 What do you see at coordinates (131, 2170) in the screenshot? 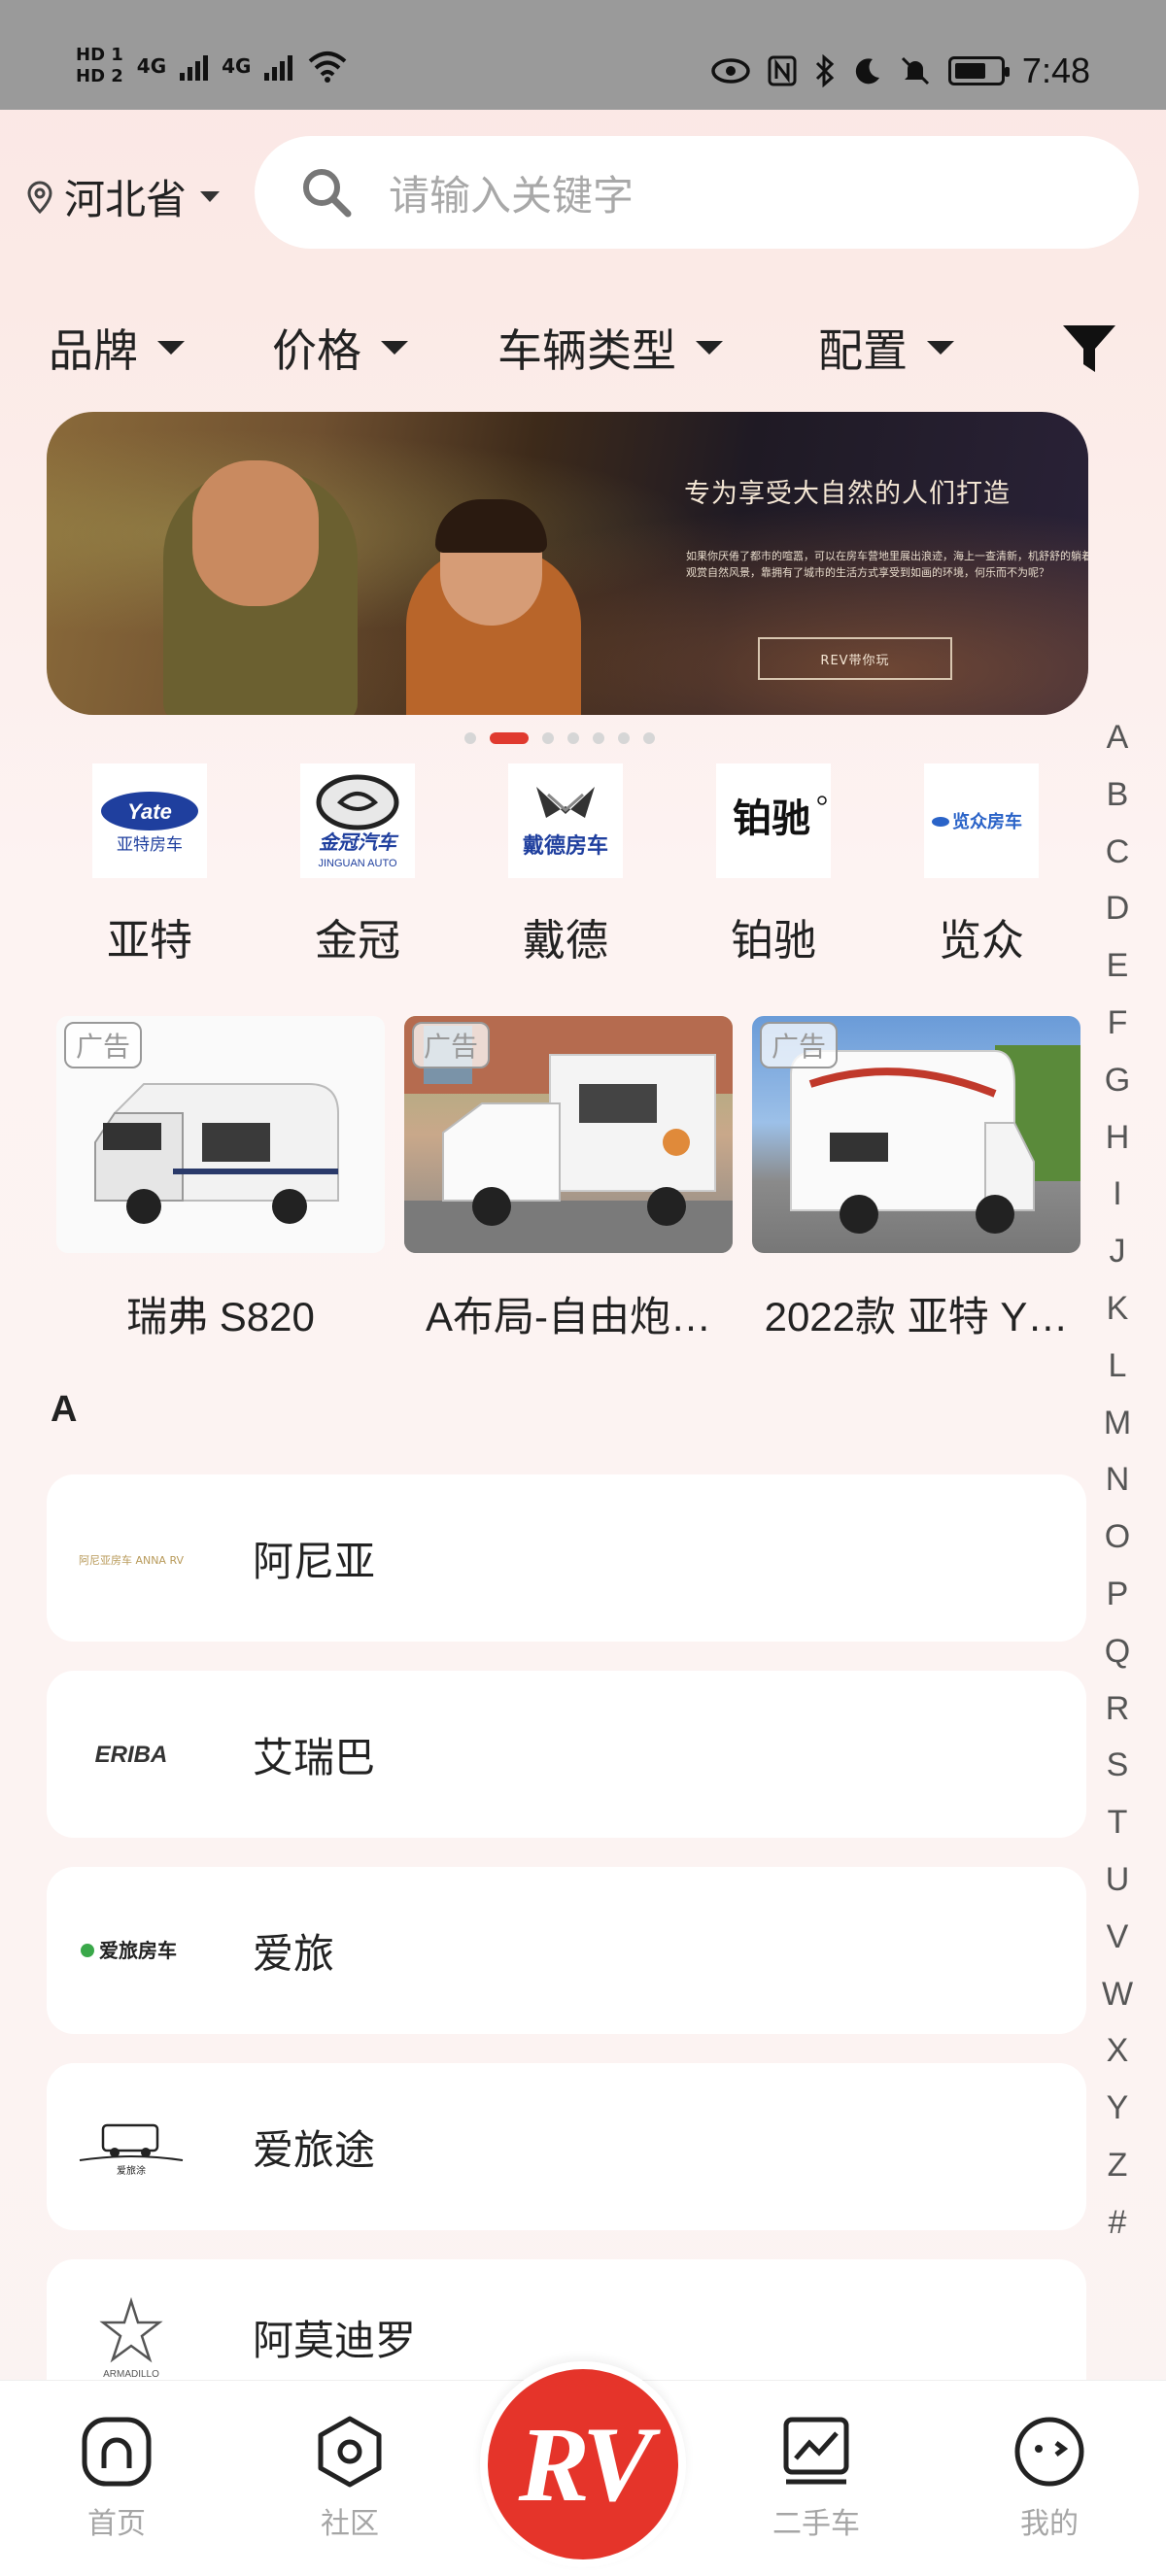
I see `svg-text: 爱旅涂` at bounding box center [131, 2170].